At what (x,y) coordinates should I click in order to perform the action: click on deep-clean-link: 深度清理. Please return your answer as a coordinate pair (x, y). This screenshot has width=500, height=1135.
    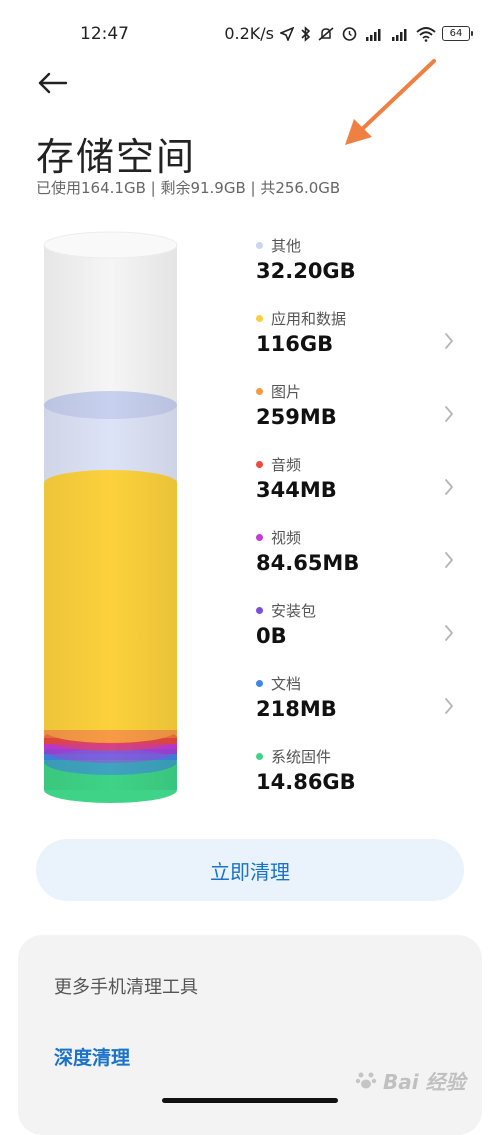
    Looking at the image, I should click on (92, 1056).